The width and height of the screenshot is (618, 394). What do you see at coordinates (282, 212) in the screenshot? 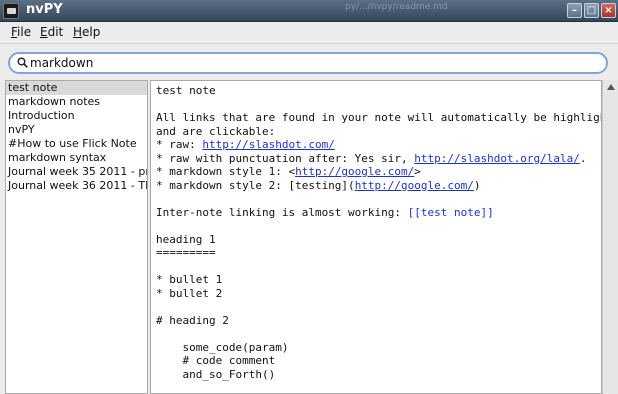
I see `internote-prefix: Inter-note linking is almost working:` at bounding box center [282, 212].